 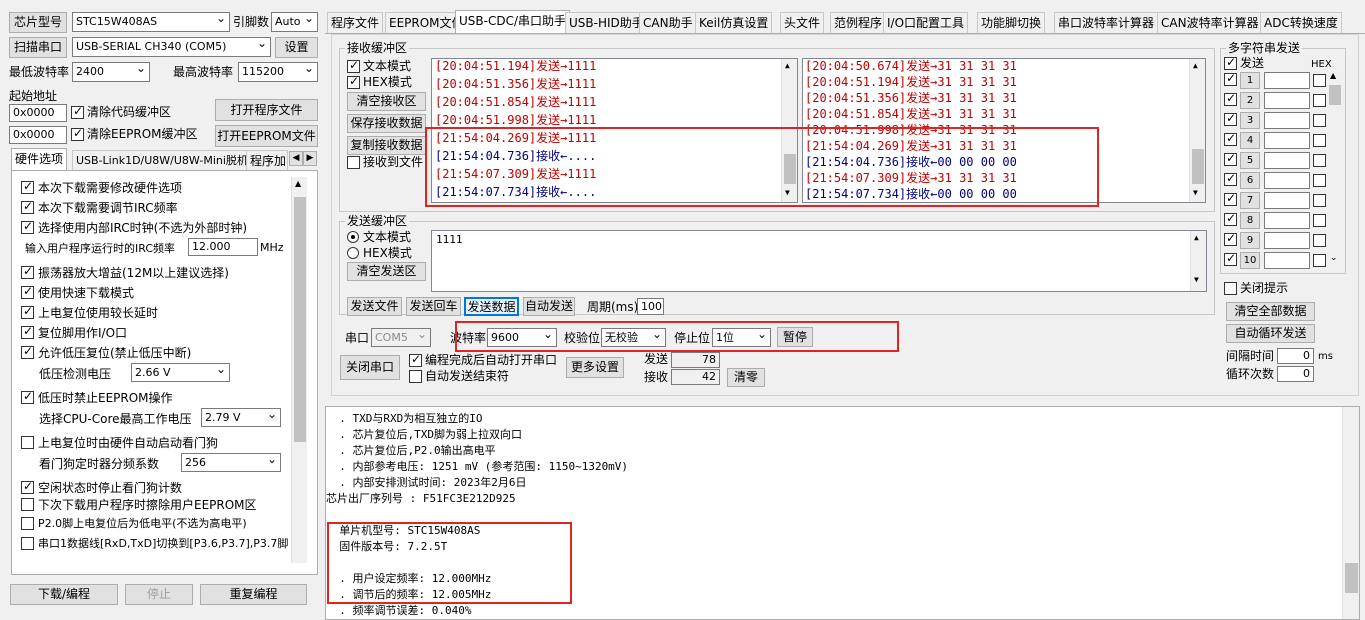 What do you see at coordinates (353, 253) in the screenshot?
I see `send-hex-mode-radio` at bounding box center [353, 253].